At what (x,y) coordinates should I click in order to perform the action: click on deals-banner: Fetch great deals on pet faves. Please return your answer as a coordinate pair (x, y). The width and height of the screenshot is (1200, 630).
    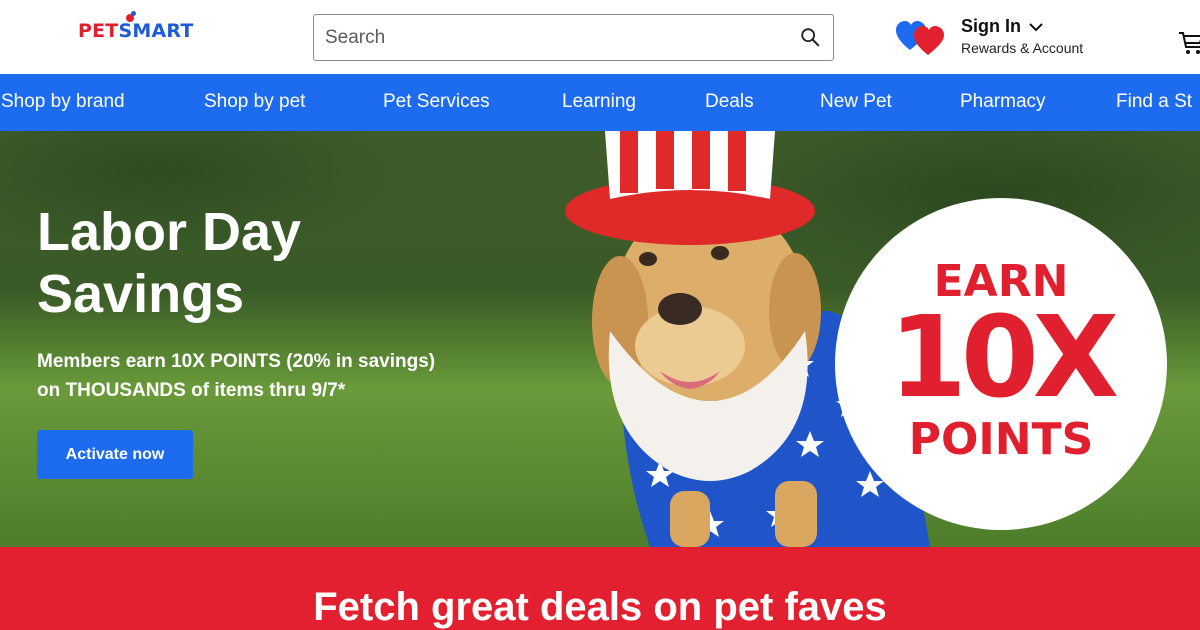
    Looking at the image, I should click on (600, 588).